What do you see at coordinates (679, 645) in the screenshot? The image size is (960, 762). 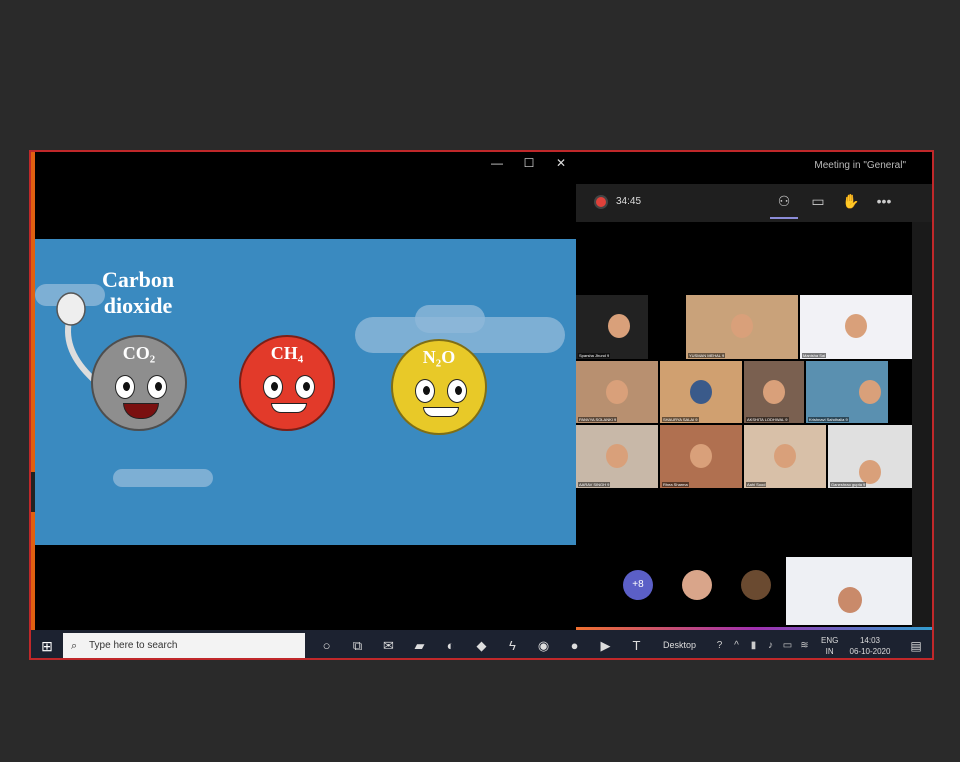 I see `desktop-toolbar-label: Desktop` at bounding box center [679, 645].